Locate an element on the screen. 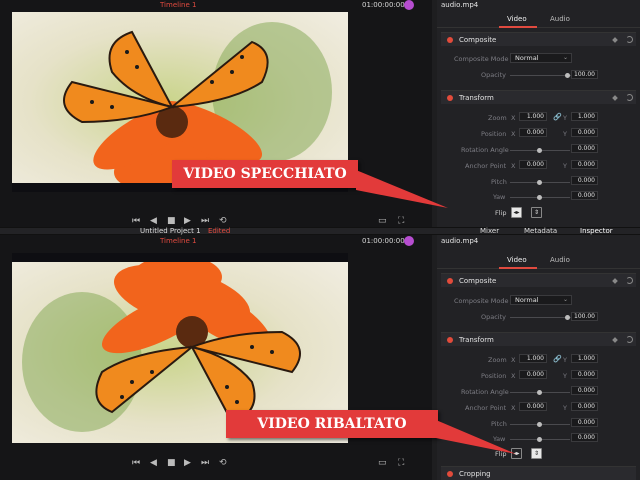 This screenshot has width=640, height=480. inspector-tabs: Video Audio is located at coordinates (538, 261).